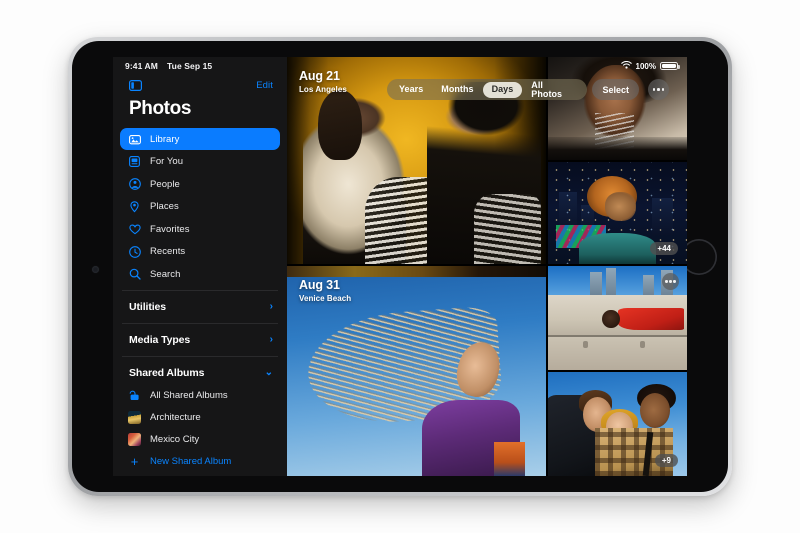 This screenshot has height=533, width=800. I want to click on day-place: Los Angeles, so click(323, 90).